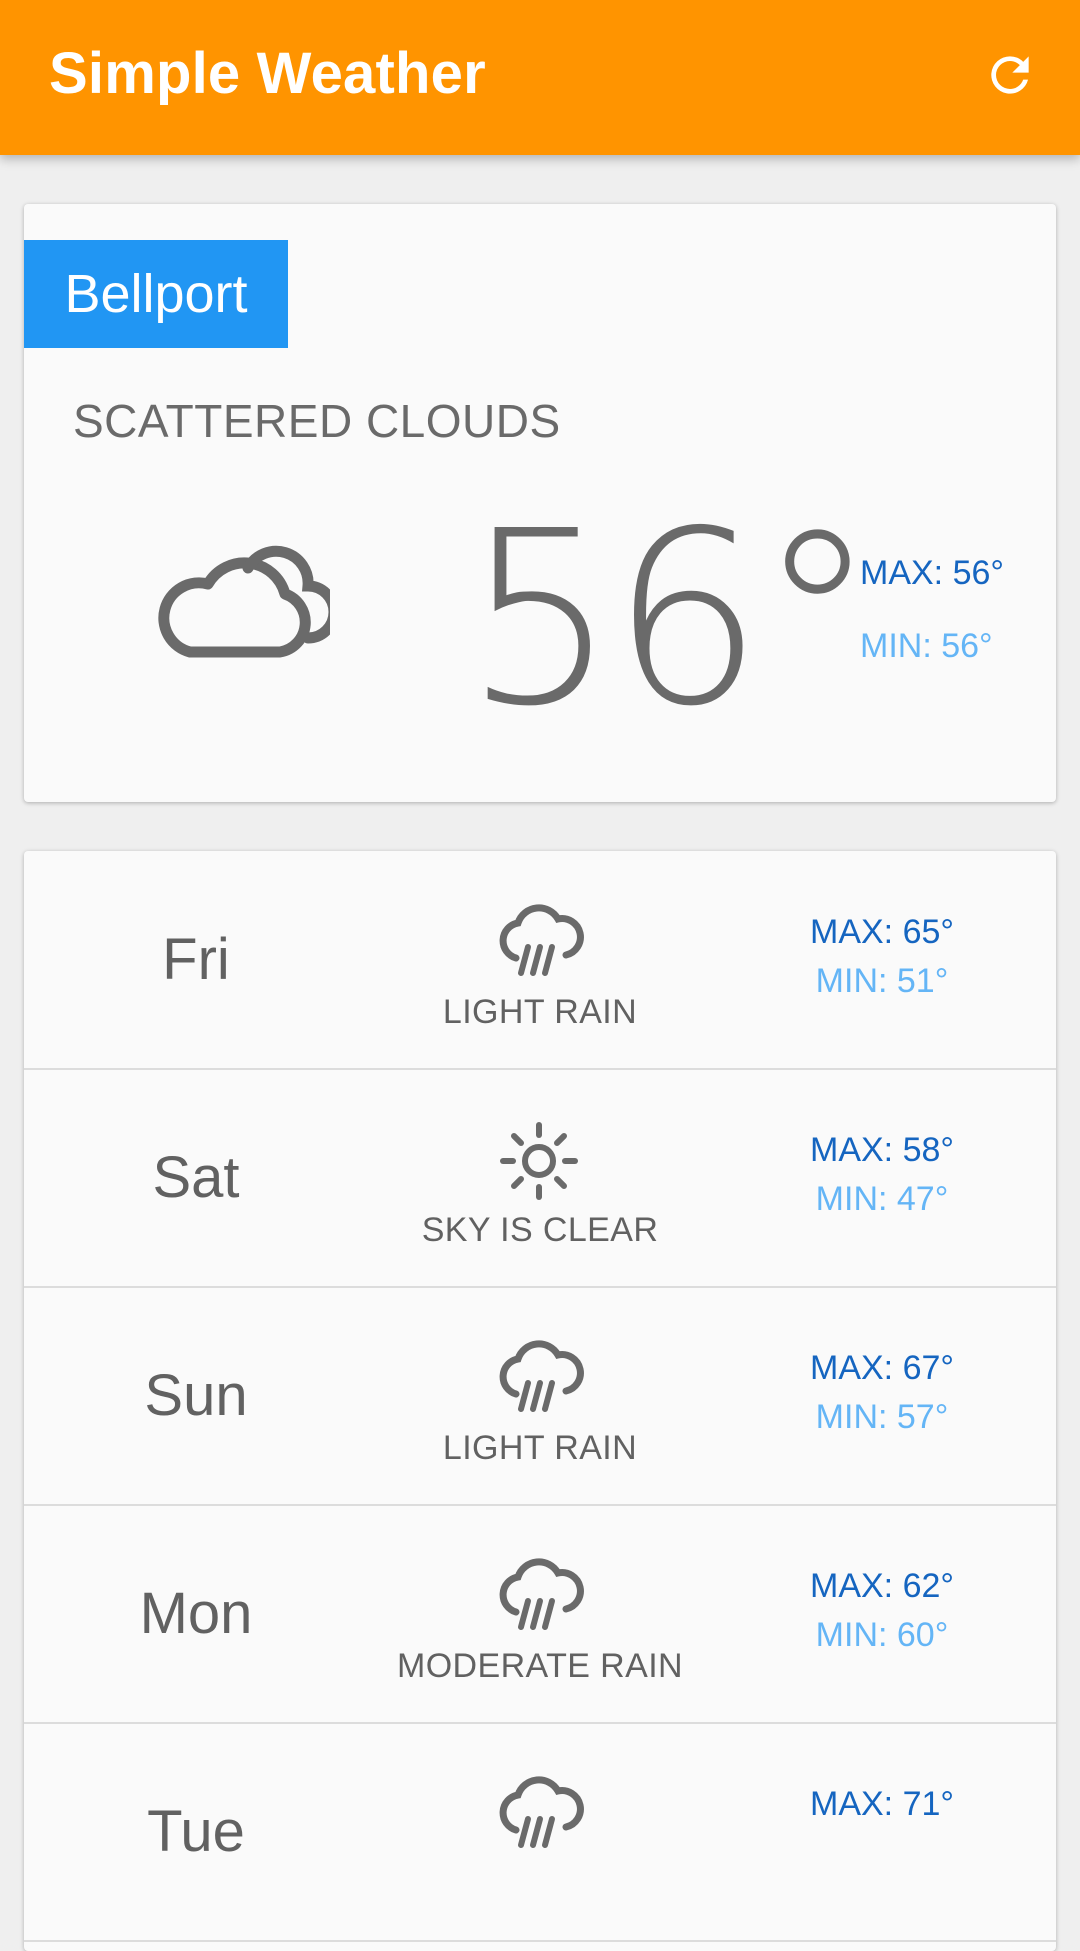 The image size is (1080, 1951). Describe the element at coordinates (882, 1586) in the screenshot. I see `forecast-max: MAX: 62°` at that location.